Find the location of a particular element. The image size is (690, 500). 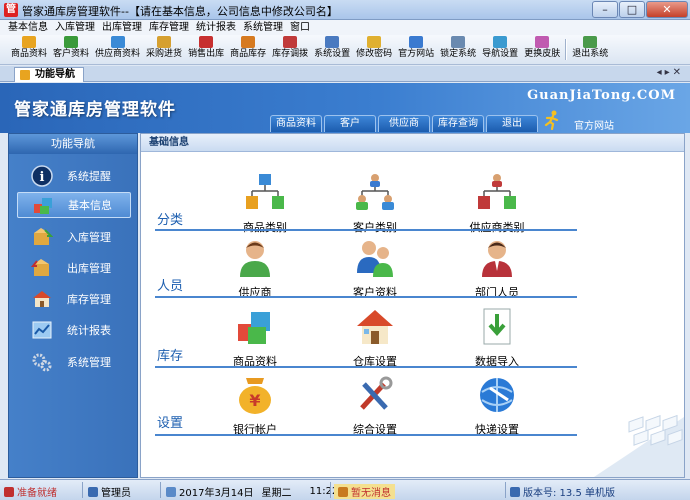

cubes-icon is located at coordinates (43, 206).